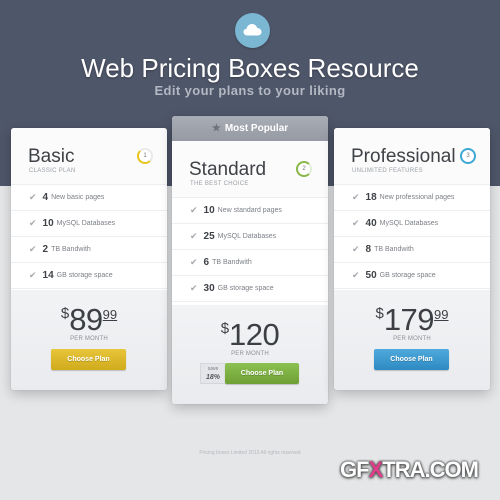  I want to click on plan-tagline: THE BEST CHOICE, so click(219, 184).